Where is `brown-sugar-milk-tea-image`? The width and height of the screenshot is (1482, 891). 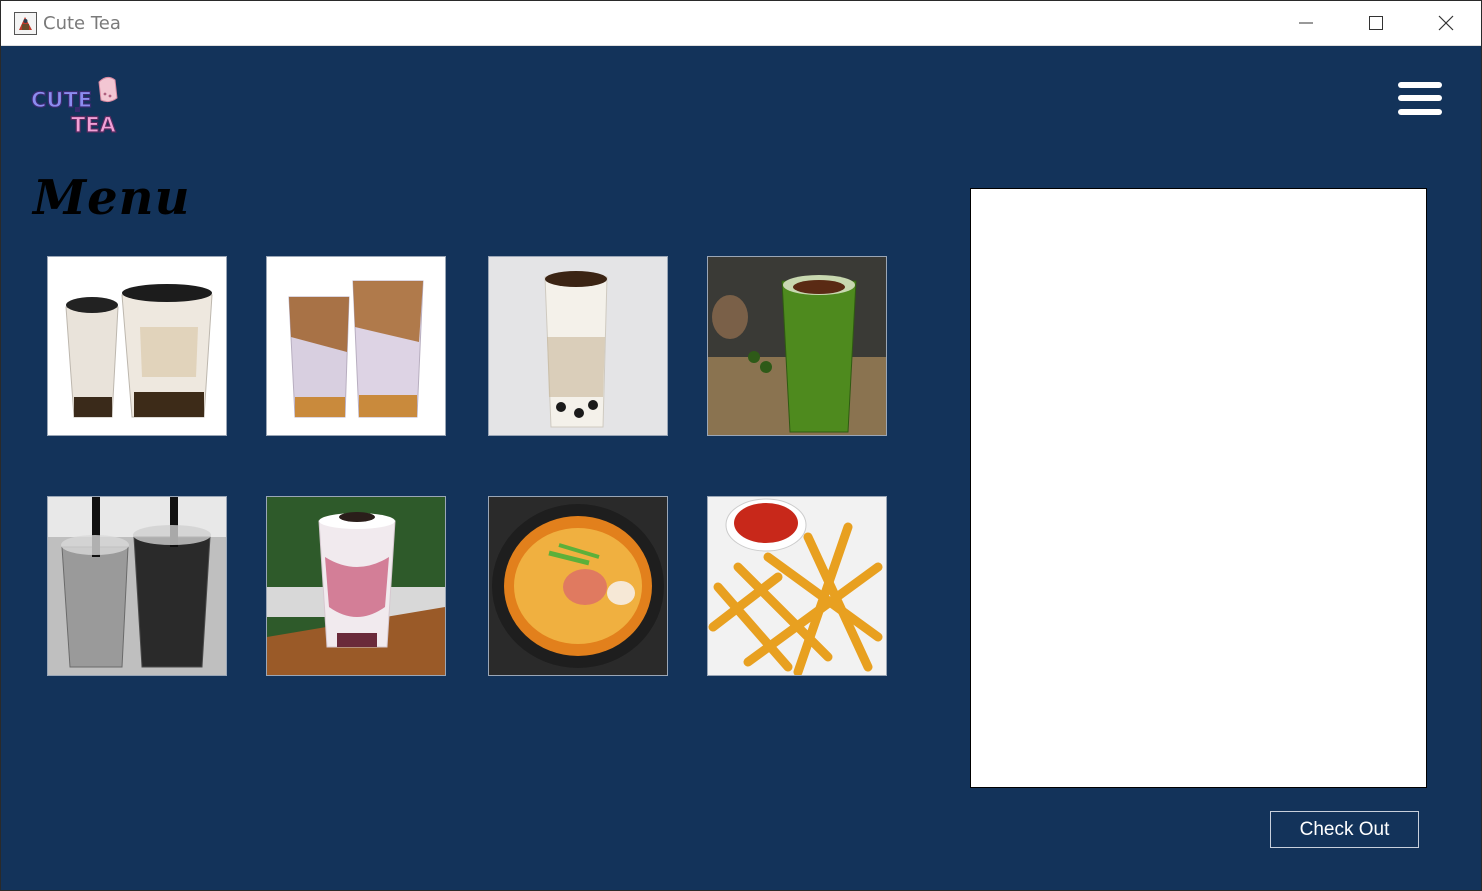
brown-sugar-milk-tea-image is located at coordinates (356, 346).